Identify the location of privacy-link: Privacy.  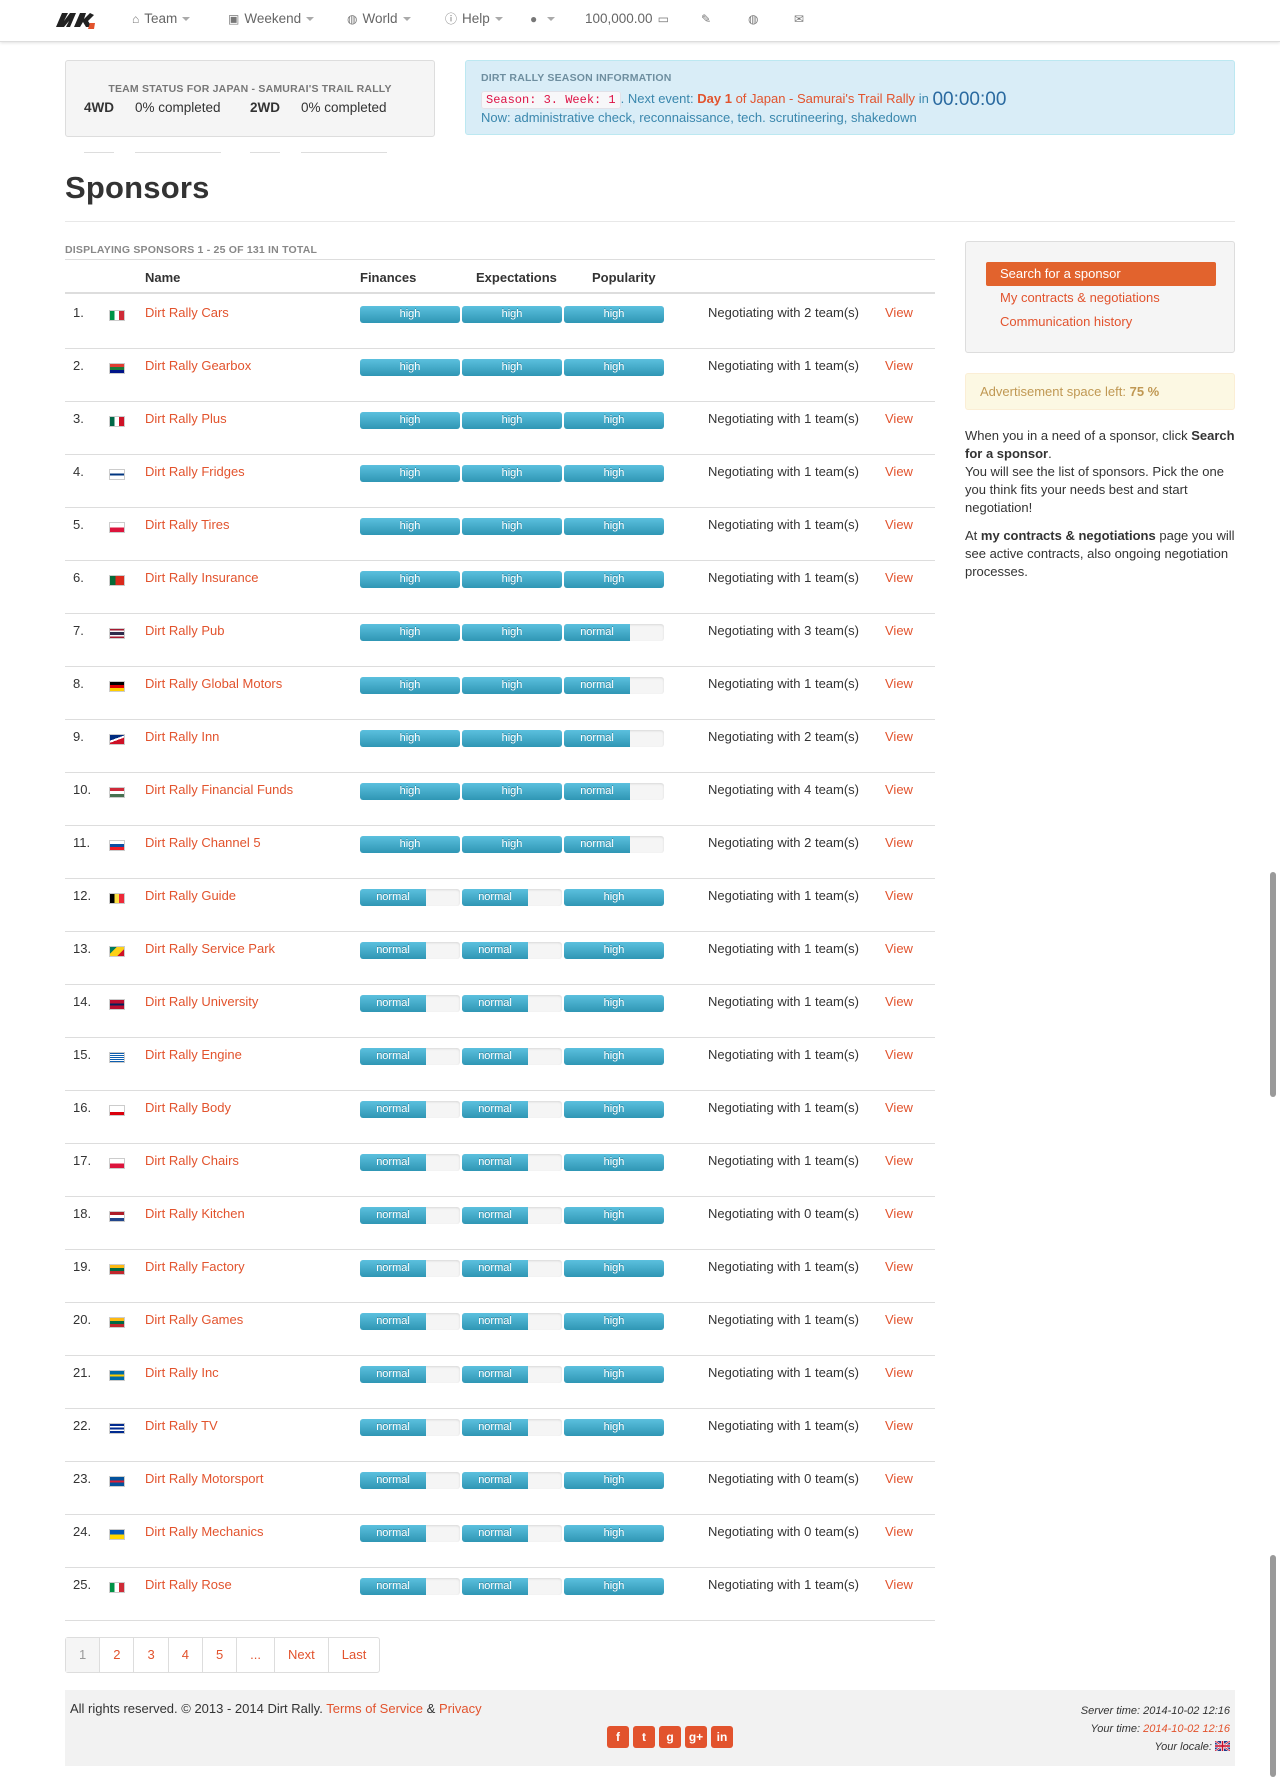
(460, 1708).